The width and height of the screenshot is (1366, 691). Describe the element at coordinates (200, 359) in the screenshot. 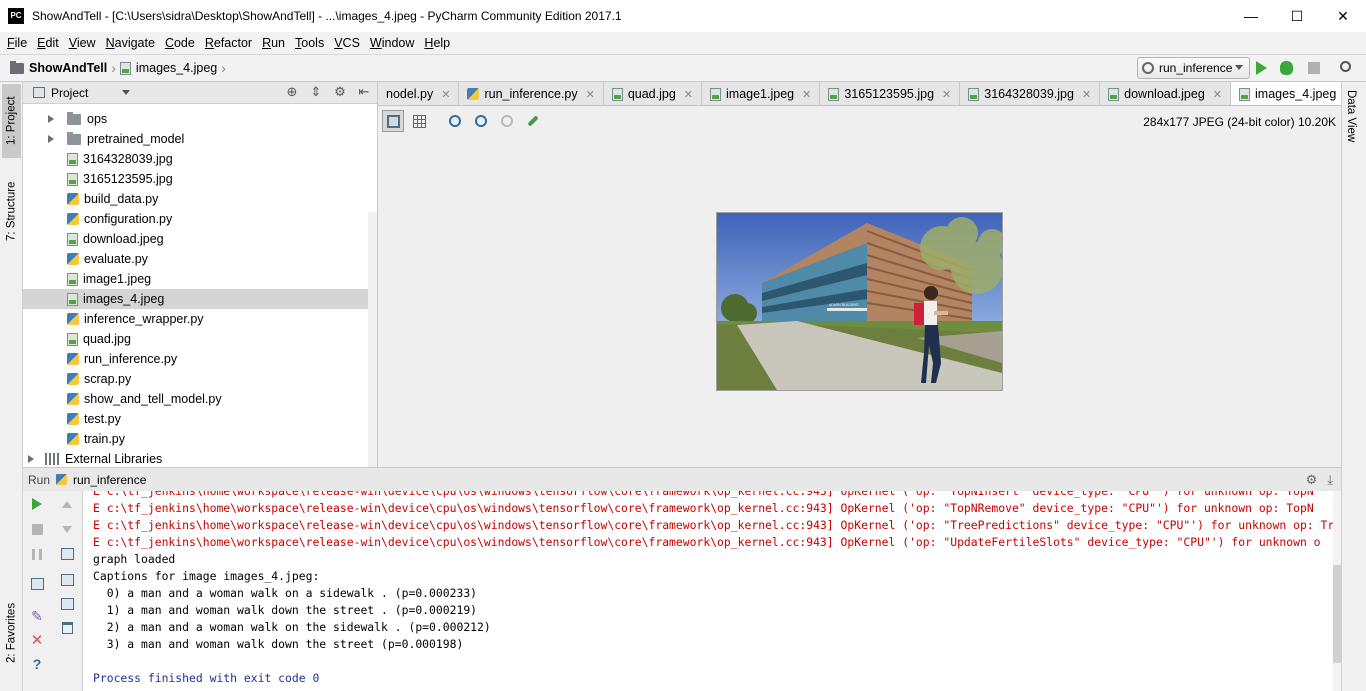

I see `project-tree-item: run_inference.py` at that location.